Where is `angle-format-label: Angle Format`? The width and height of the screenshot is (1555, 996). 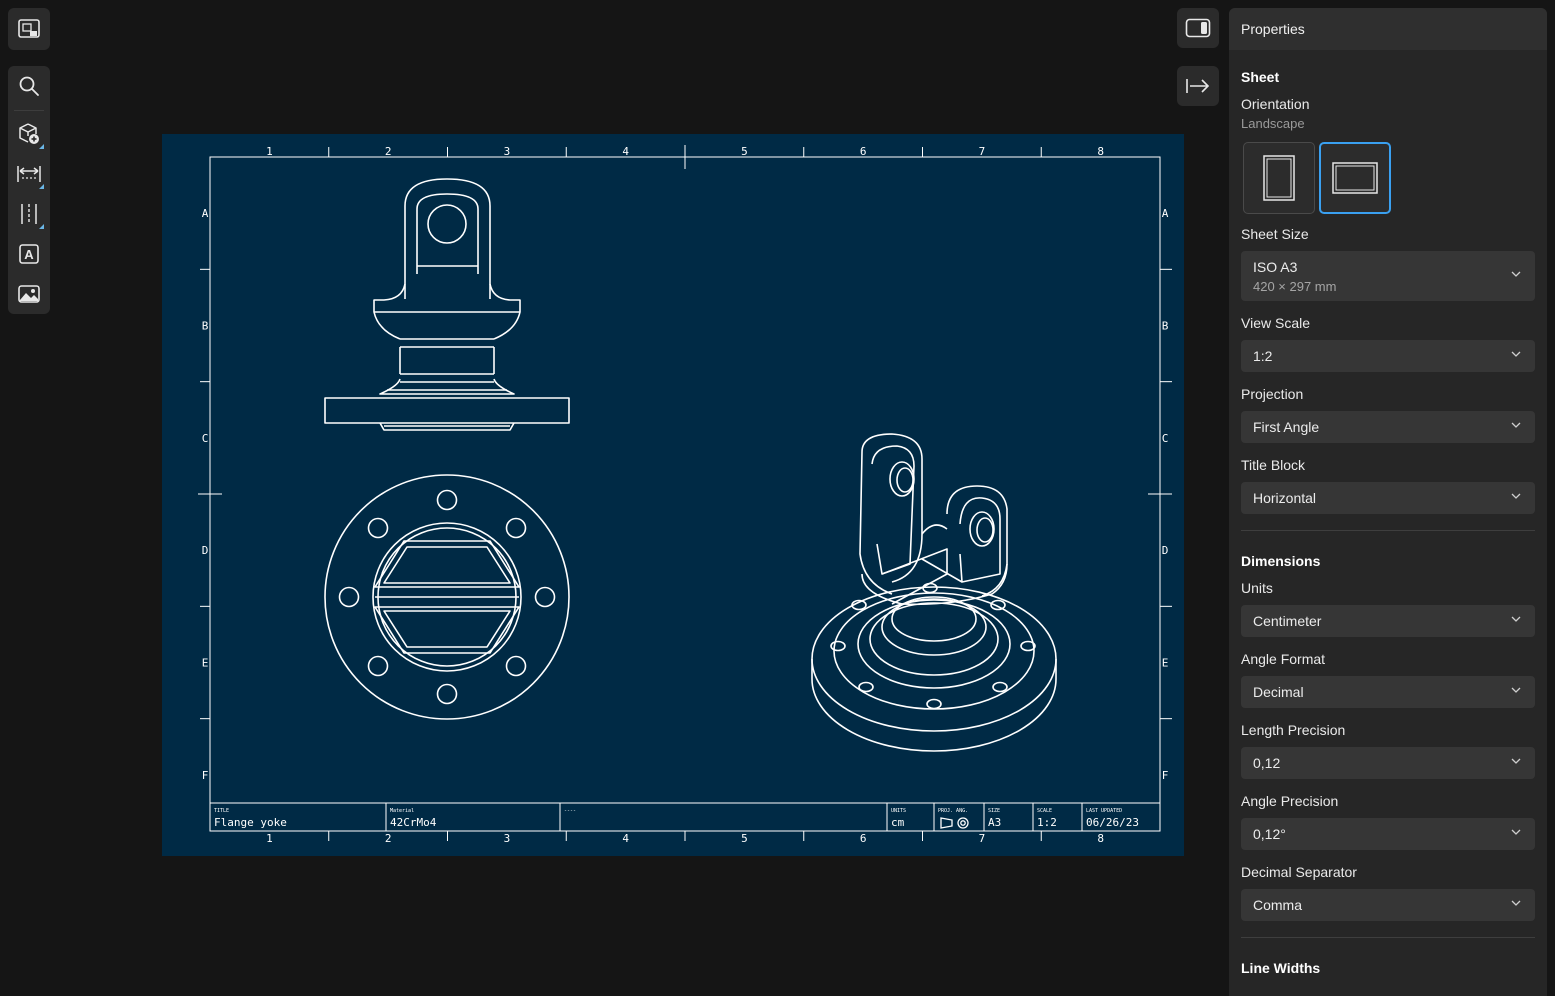 angle-format-label: Angle Format is located at coordinates (1283, 659).